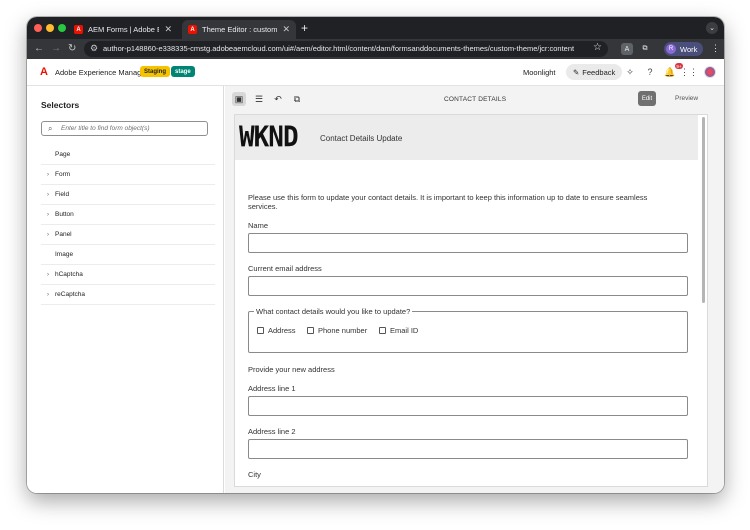 This screenshot has height=530, width=750. Describe the element at coordinates (64, 254) in the screenshot. I see `tree-item-label: Image` at that location.